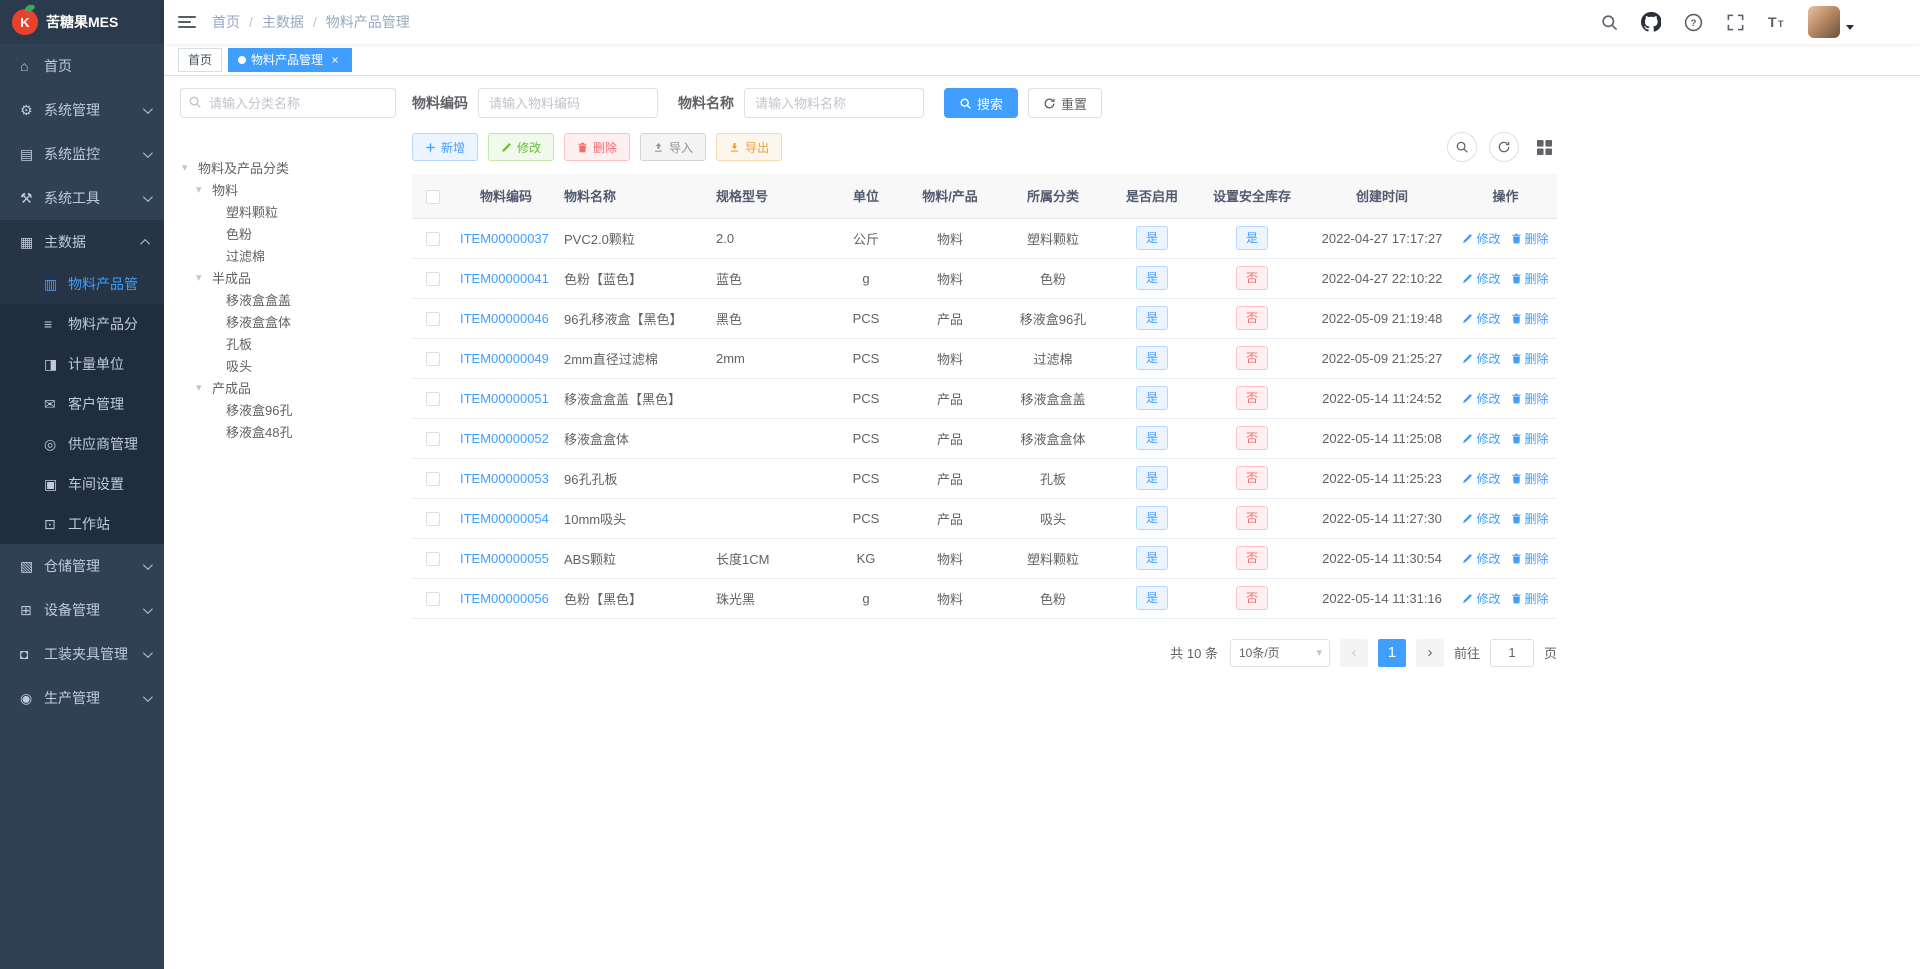 This screenshot has height=969, width=1920. What do you see at coordinates (504, 438) in the screenshot?
I see `material-code-link: ITEM00000052` at bounding box center [504, 438].